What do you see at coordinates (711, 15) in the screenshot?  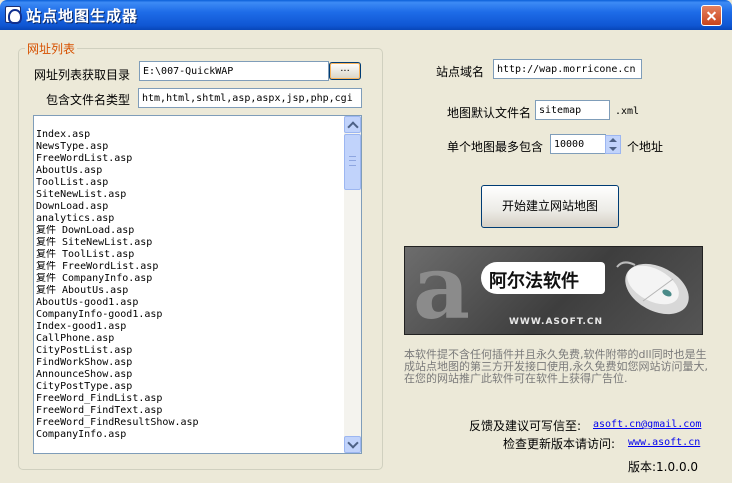 I see `close-icon` at bounding box center [711, 15].